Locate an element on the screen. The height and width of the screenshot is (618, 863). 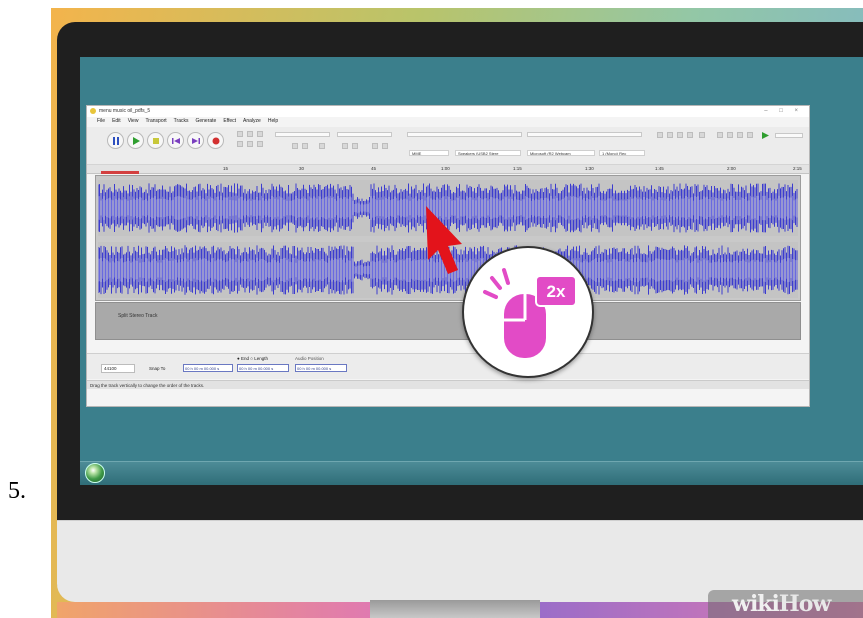
menu-help: Help is located at coordinates (273, 121).